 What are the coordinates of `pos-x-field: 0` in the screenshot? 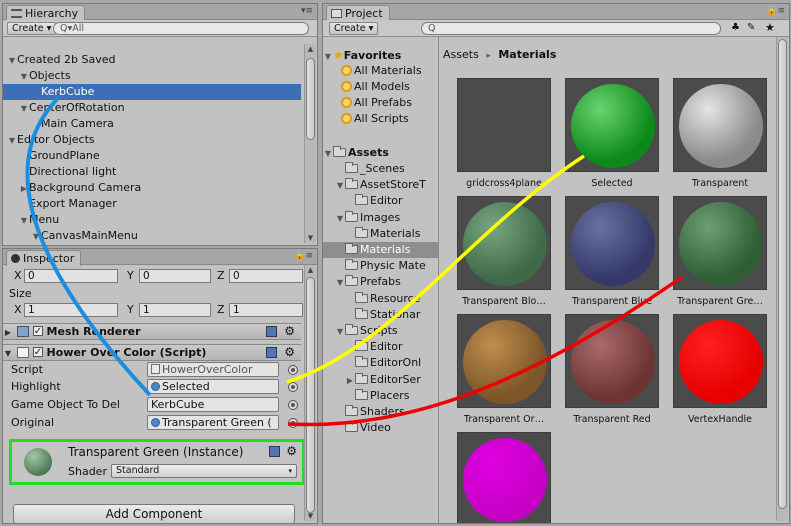 It's located at (71, 276).